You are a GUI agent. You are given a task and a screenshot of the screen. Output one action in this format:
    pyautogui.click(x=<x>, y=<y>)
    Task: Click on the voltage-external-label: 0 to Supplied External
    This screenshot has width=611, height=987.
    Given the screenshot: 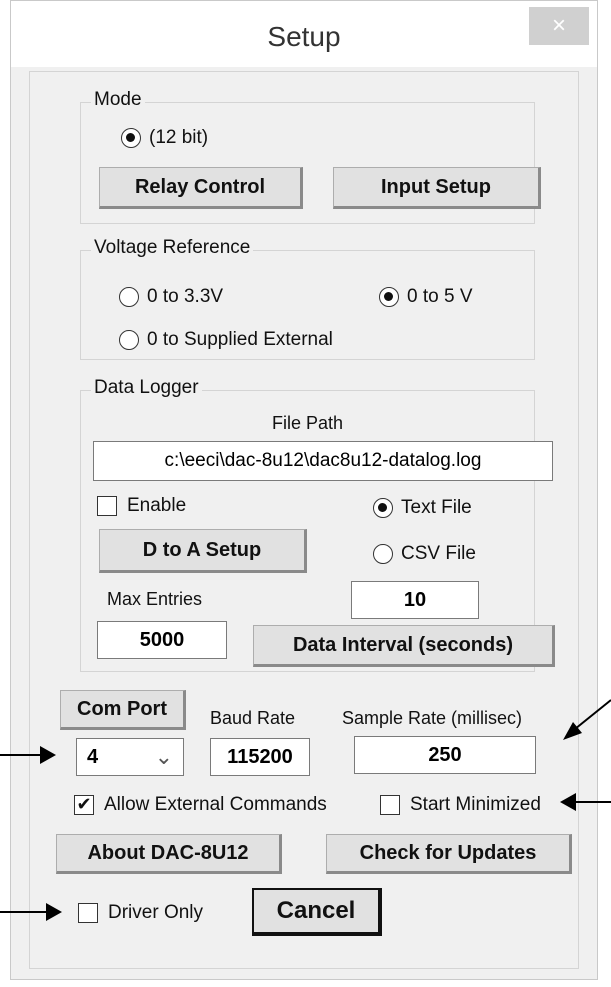 What is the action you would take?
    pyautogui.click(x=240, y=339)
    